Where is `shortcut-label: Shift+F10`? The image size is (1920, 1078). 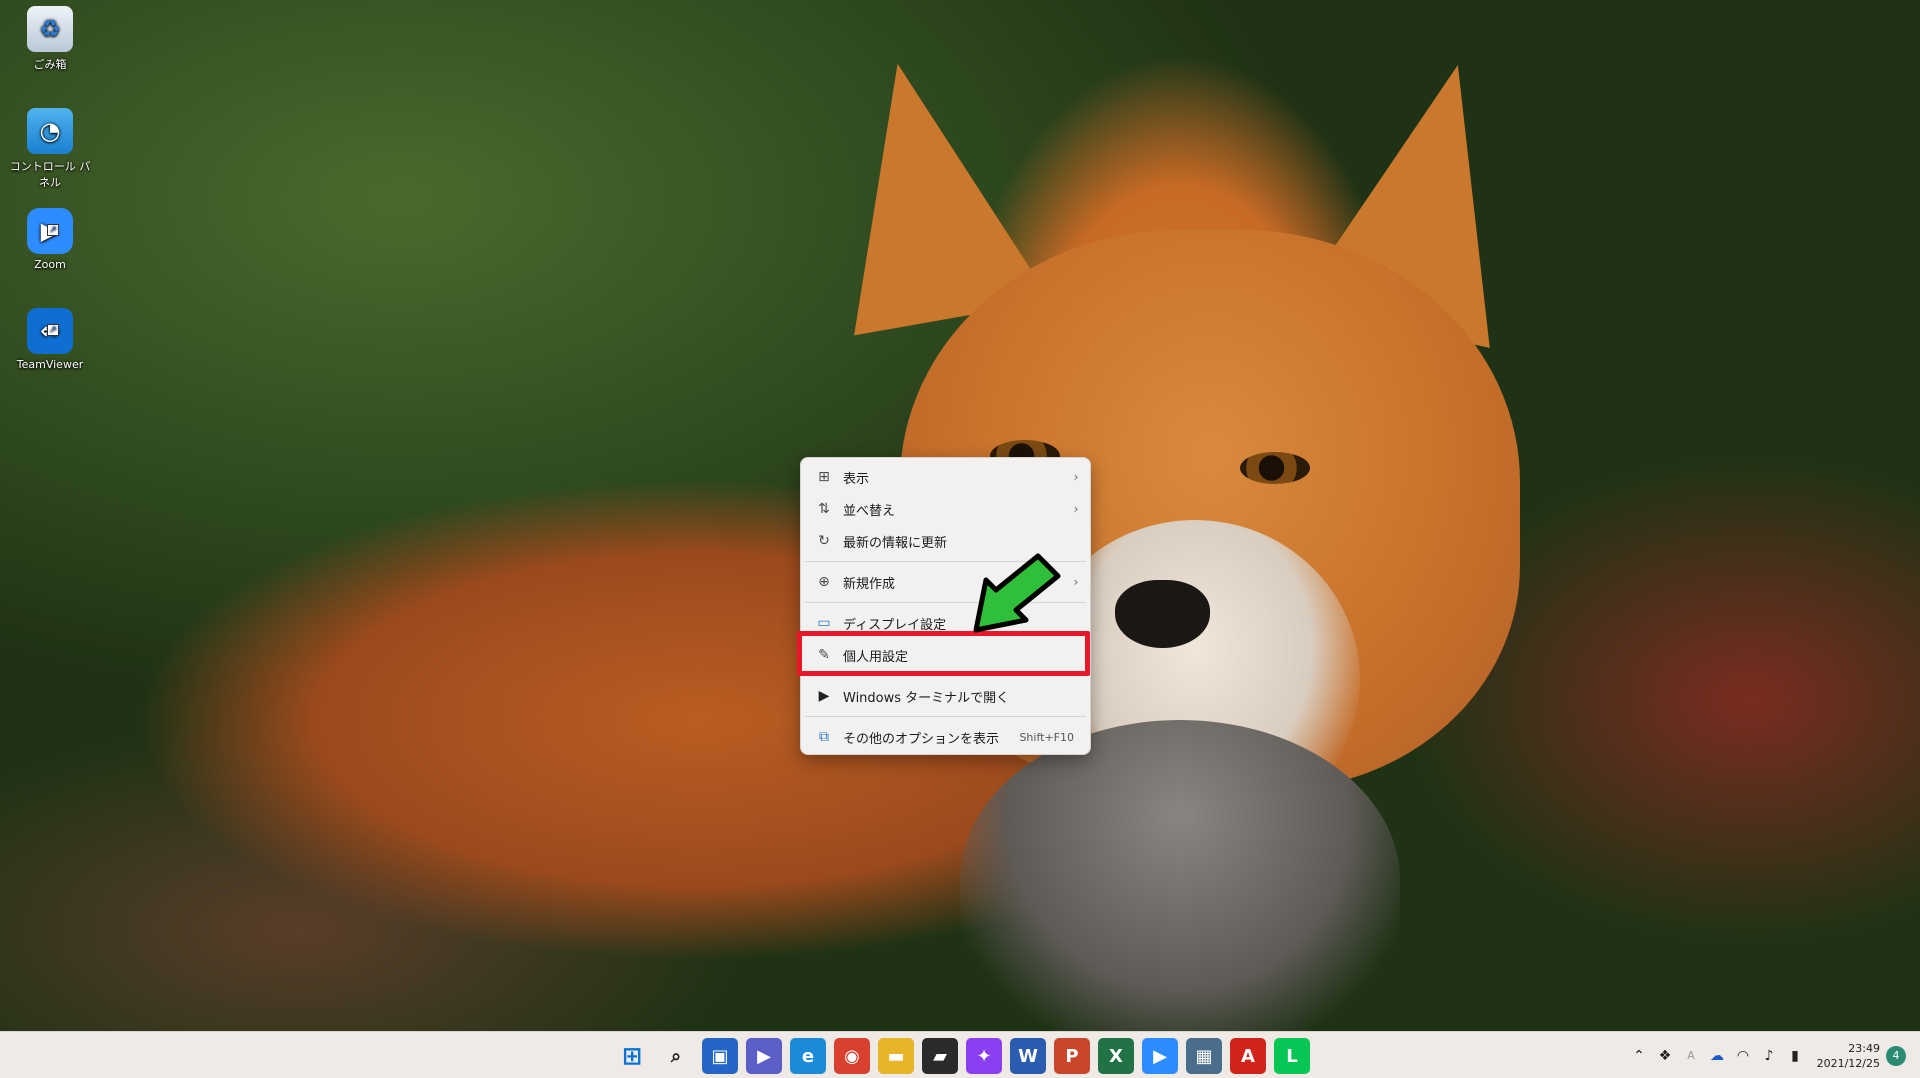 shortcut-label: Shift+F10 is located at coordinates (1046, 737).